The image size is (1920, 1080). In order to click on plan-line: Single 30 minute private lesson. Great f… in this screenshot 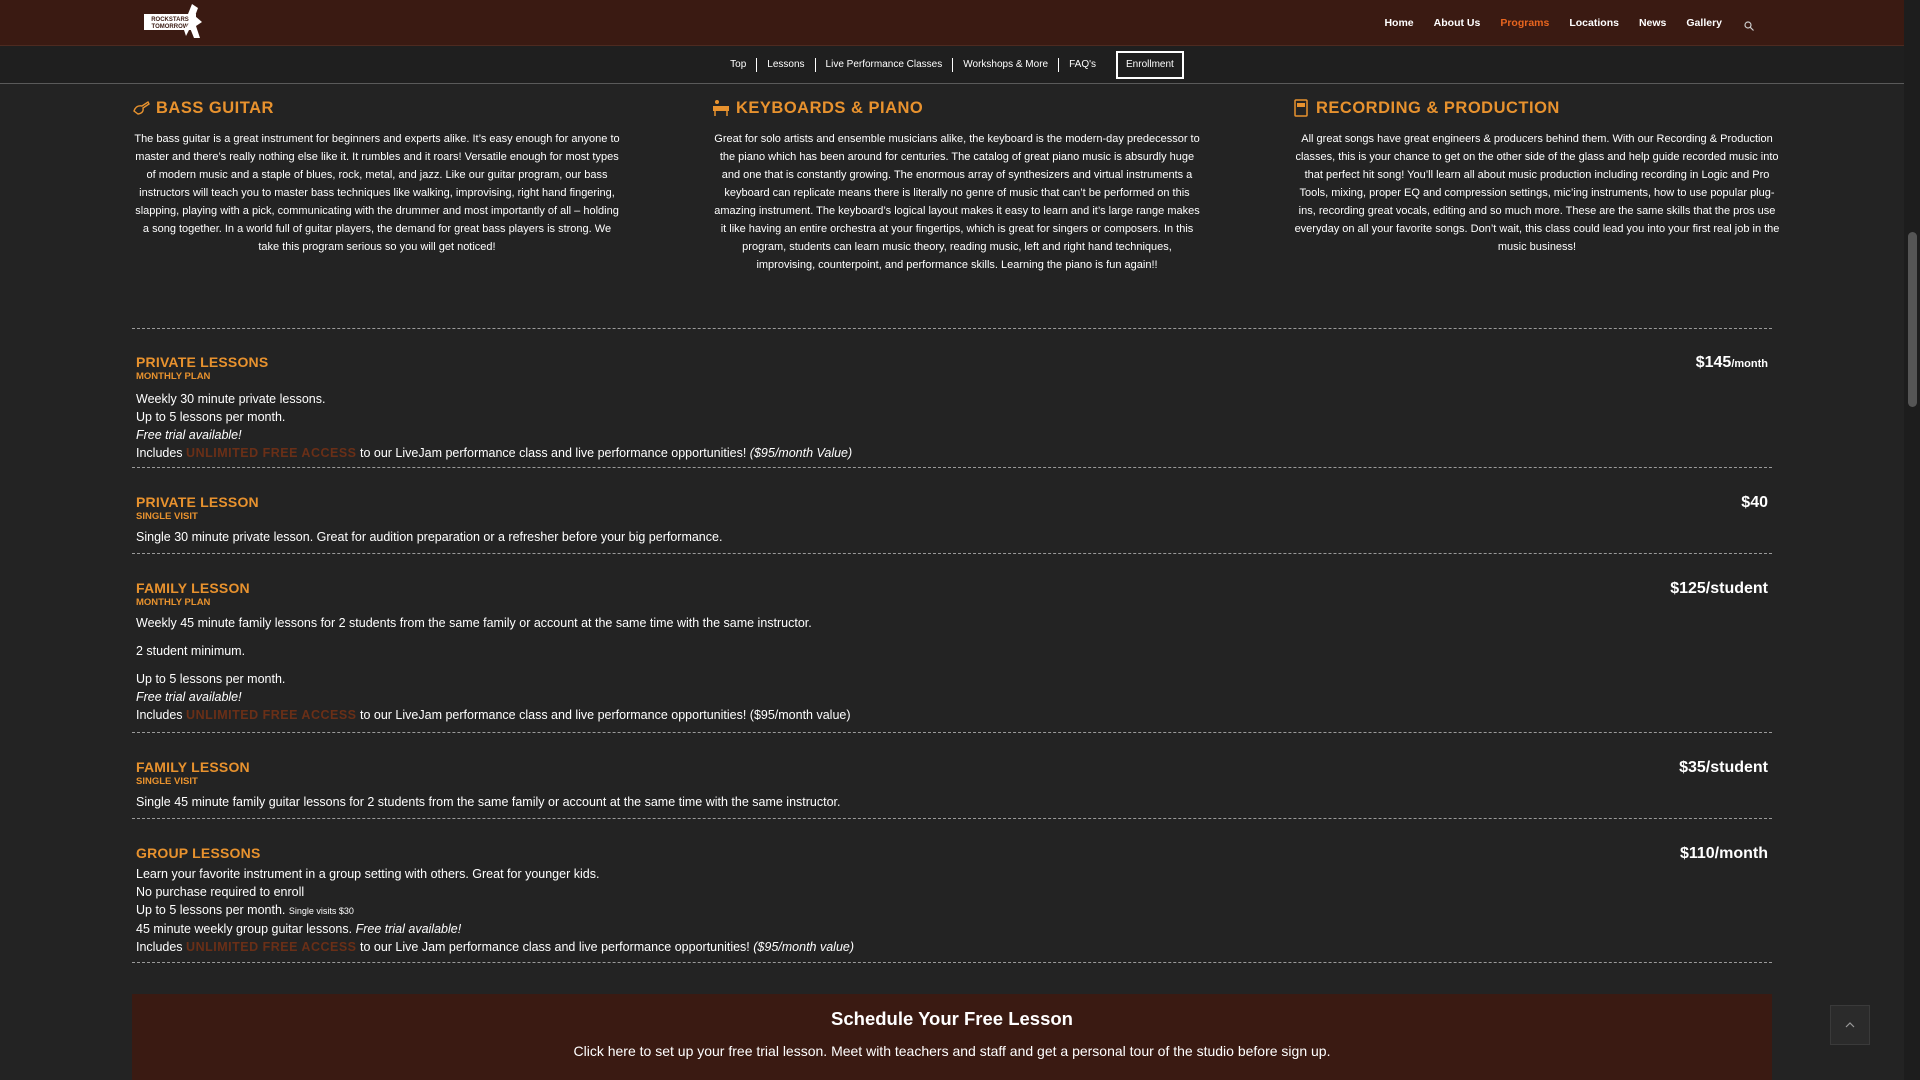, I will do `click(429, 537)`.